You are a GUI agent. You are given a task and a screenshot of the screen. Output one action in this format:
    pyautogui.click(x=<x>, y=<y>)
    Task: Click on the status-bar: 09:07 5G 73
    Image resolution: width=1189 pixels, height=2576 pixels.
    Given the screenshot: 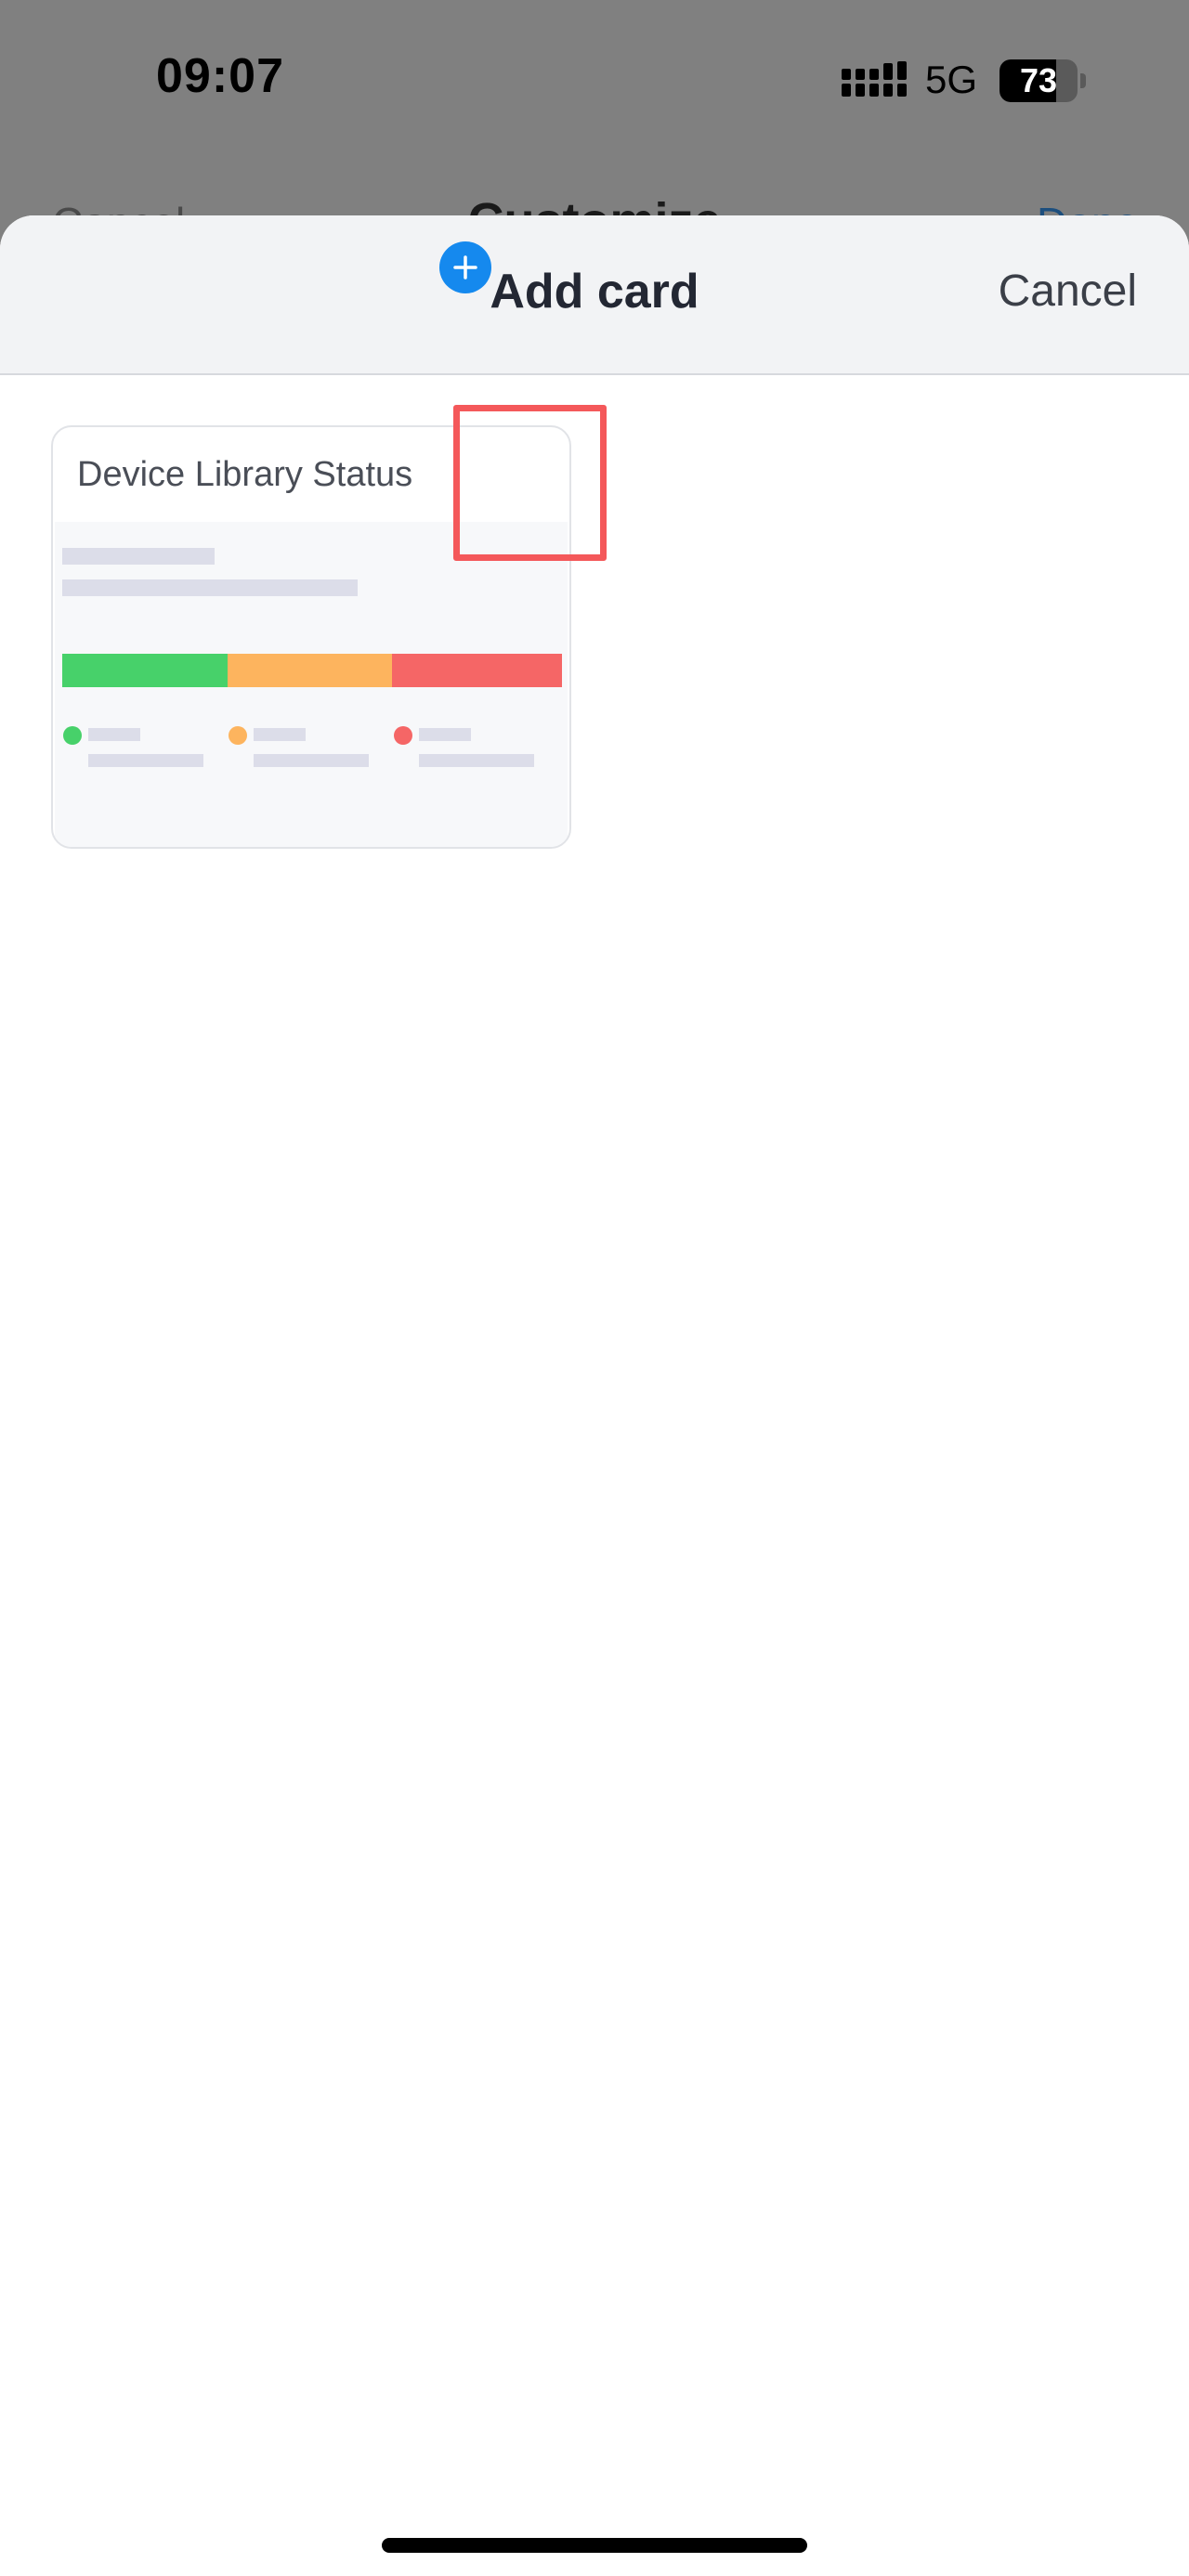 What is the action you would take?
    pyautogui.click(x=594, y=81)
    